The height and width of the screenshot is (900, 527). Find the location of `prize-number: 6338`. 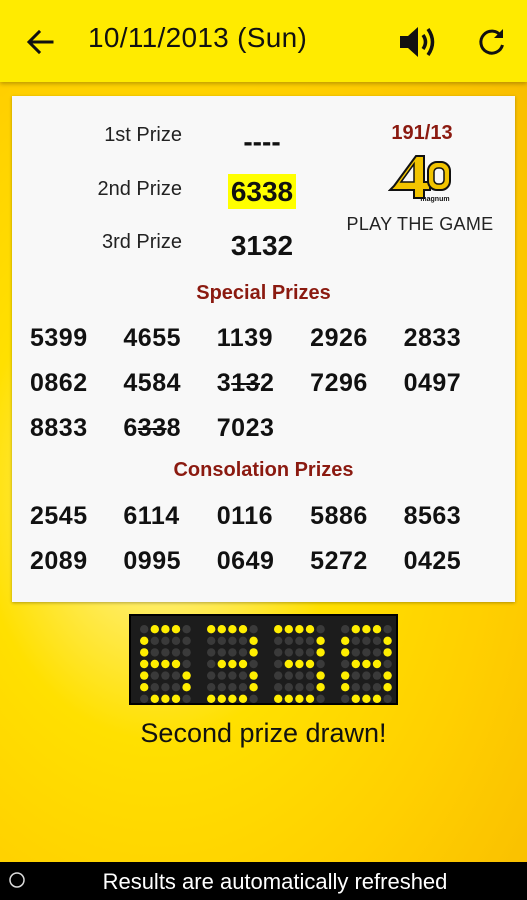

prize-number: 6338 is located at coordinates (152, 428).